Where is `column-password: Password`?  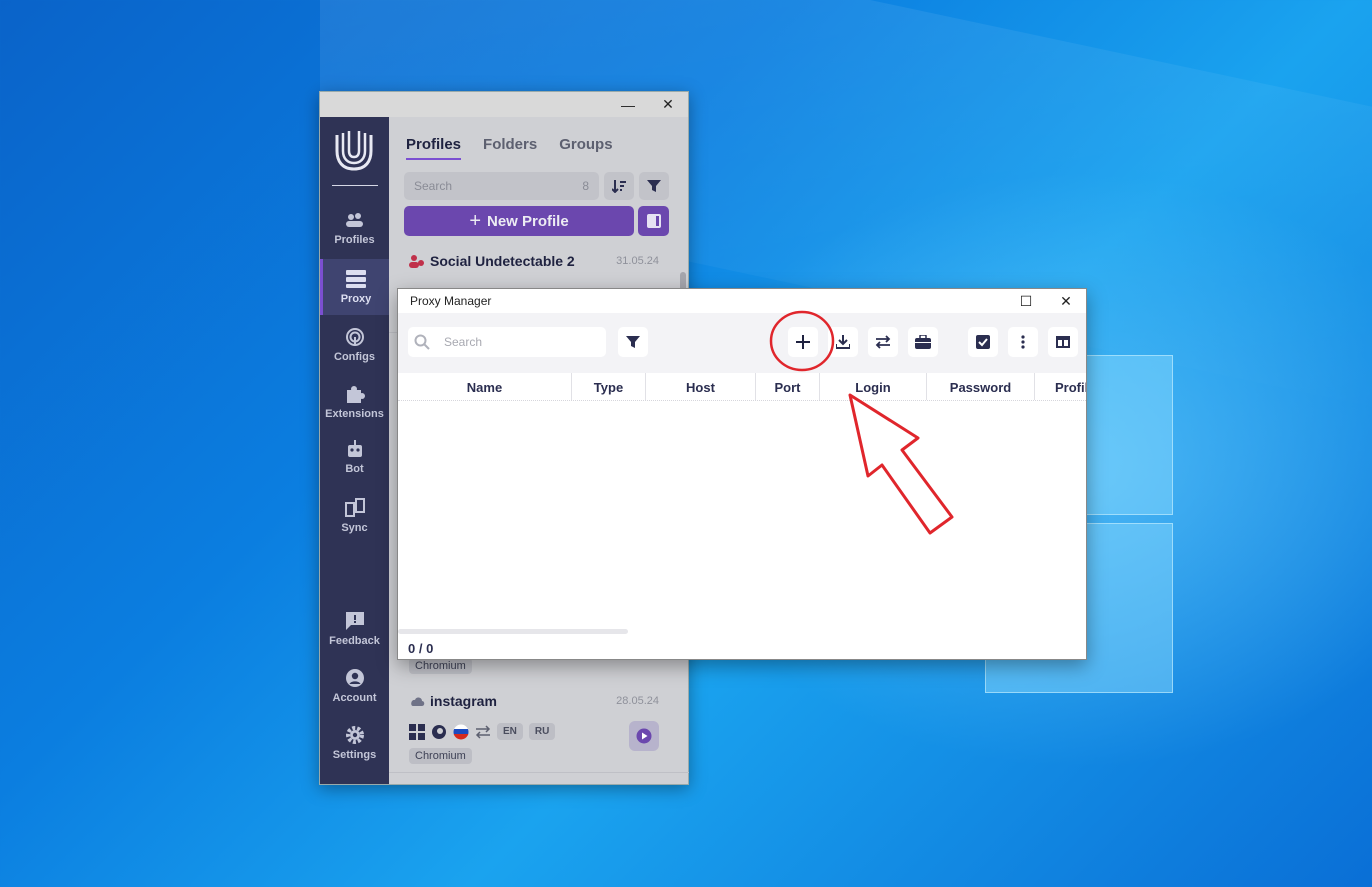 column-password: Password is located at coordinates (981, 386).